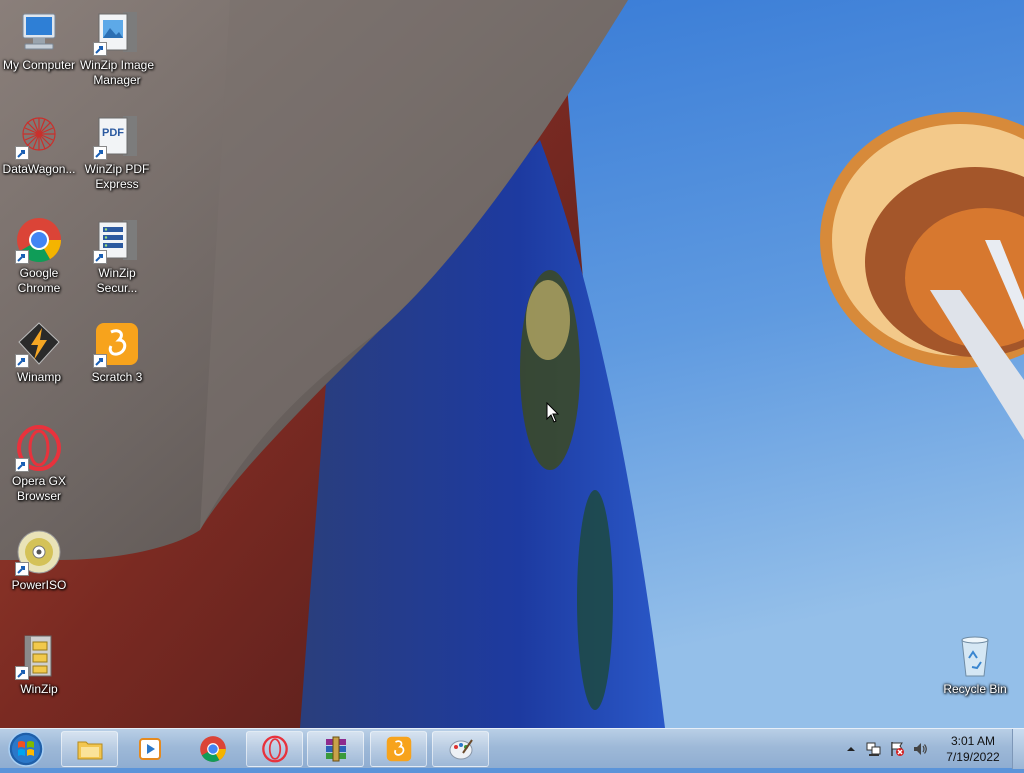 This screenshot has height=773, width=1024. I want to click on taskbar-button-opera-gx, so click(274, 749).